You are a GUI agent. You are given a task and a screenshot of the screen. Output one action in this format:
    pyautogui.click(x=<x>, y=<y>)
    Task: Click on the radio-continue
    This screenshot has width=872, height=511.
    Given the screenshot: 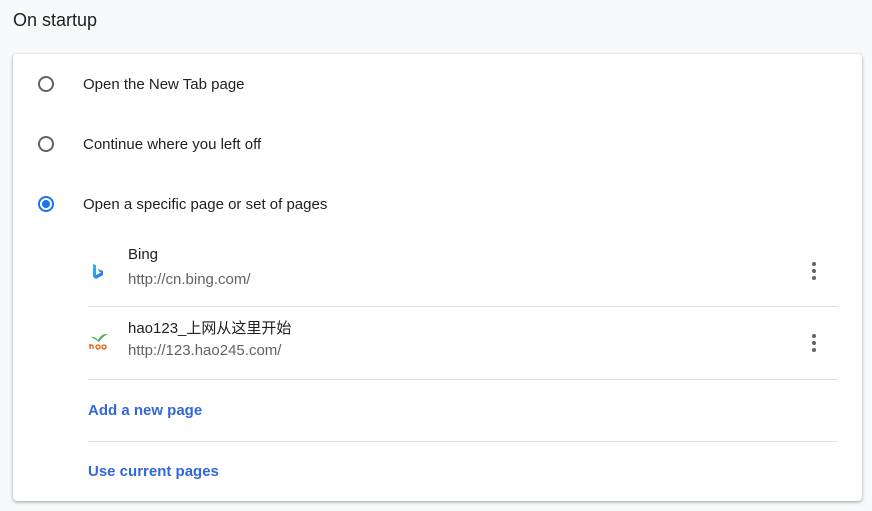 What is the action you would take?
    pyautogui.click(x=46, y=144)
    